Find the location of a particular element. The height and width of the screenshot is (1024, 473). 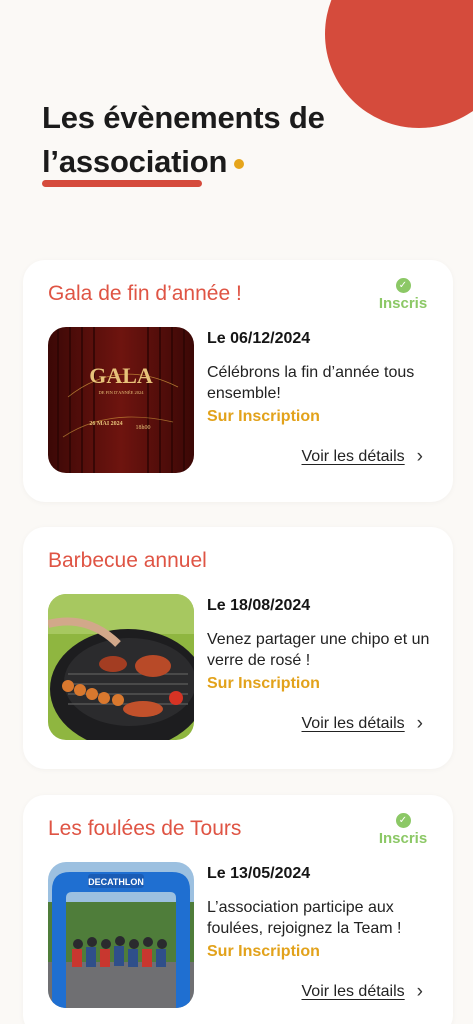

race-banner-text: DECATHLON is located at coordinates (116, 882).